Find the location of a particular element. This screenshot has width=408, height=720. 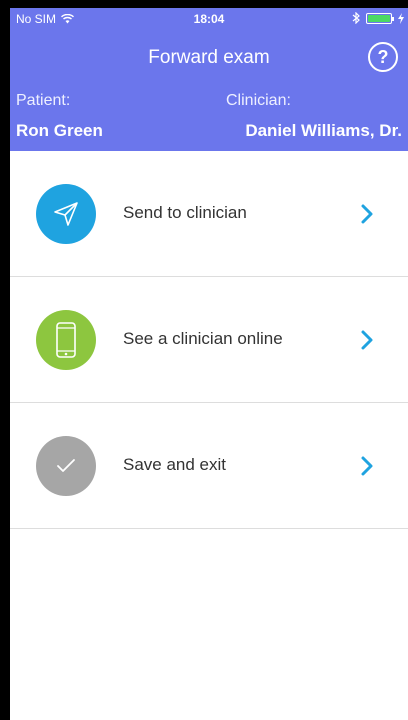

battery-icon is located at coordinates (380, 18).